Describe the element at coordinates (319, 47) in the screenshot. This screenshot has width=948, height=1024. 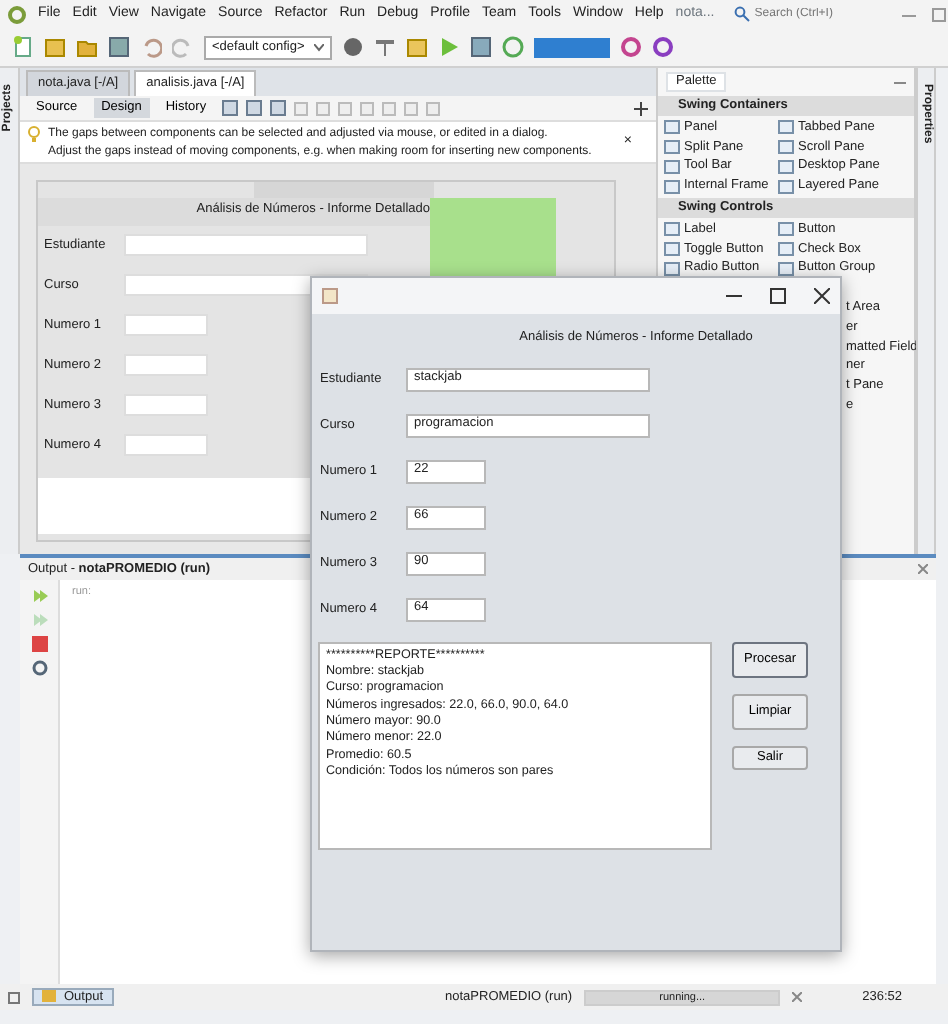
I see `caret-icon` at that location.